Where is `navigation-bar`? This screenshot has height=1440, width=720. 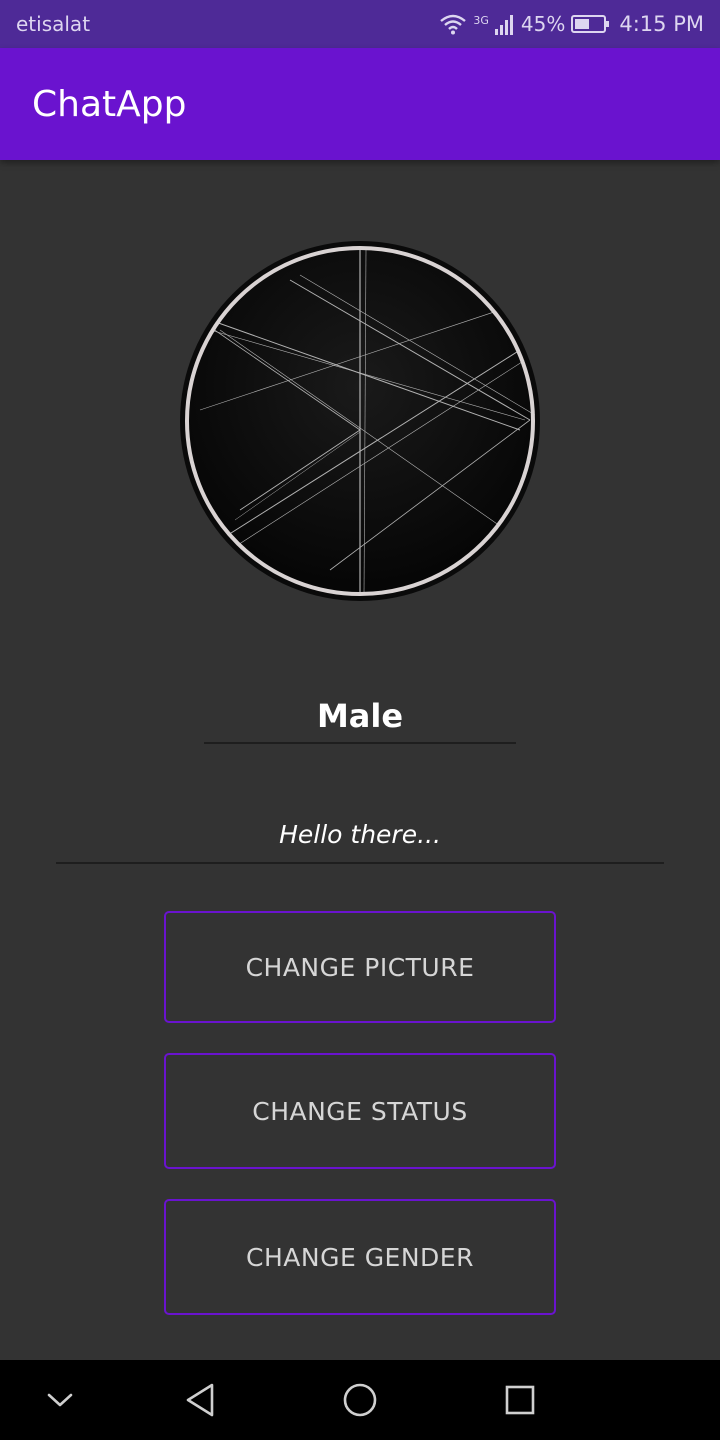
navigation-bar is located at coordinates (360, 1400).